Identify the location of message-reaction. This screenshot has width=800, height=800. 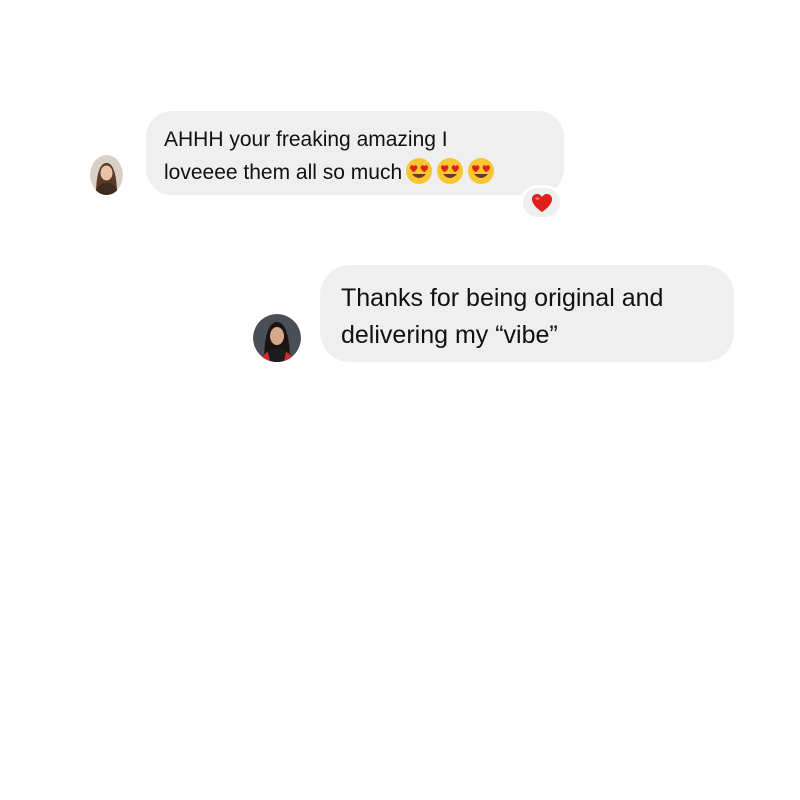
(541, 202).